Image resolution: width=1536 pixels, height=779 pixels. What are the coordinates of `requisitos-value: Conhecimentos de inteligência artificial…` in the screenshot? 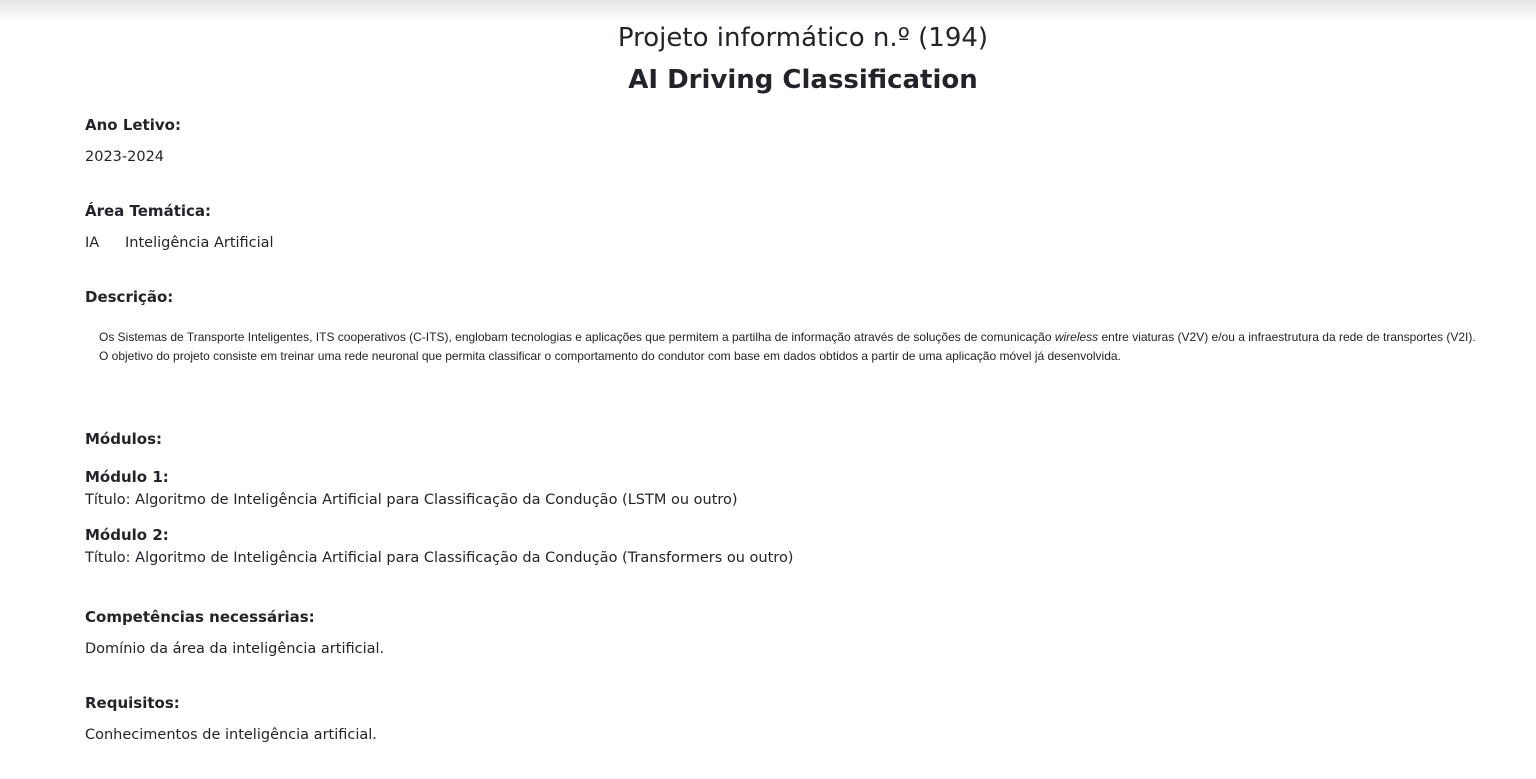 It's located at (231, 735).